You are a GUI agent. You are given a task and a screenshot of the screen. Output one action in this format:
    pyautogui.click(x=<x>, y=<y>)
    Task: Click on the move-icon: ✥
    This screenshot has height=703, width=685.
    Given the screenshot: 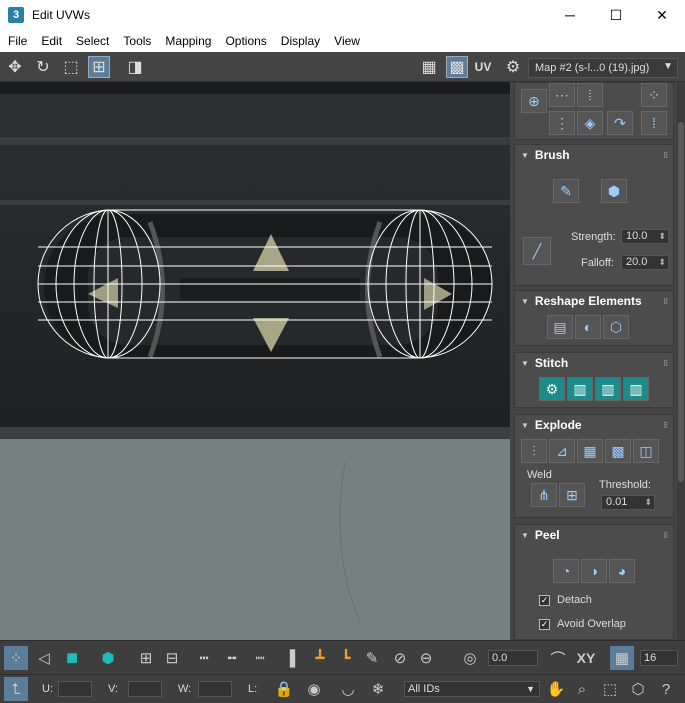 What is the action you would take?
    pyautogui.click(x=15, y=67)
    